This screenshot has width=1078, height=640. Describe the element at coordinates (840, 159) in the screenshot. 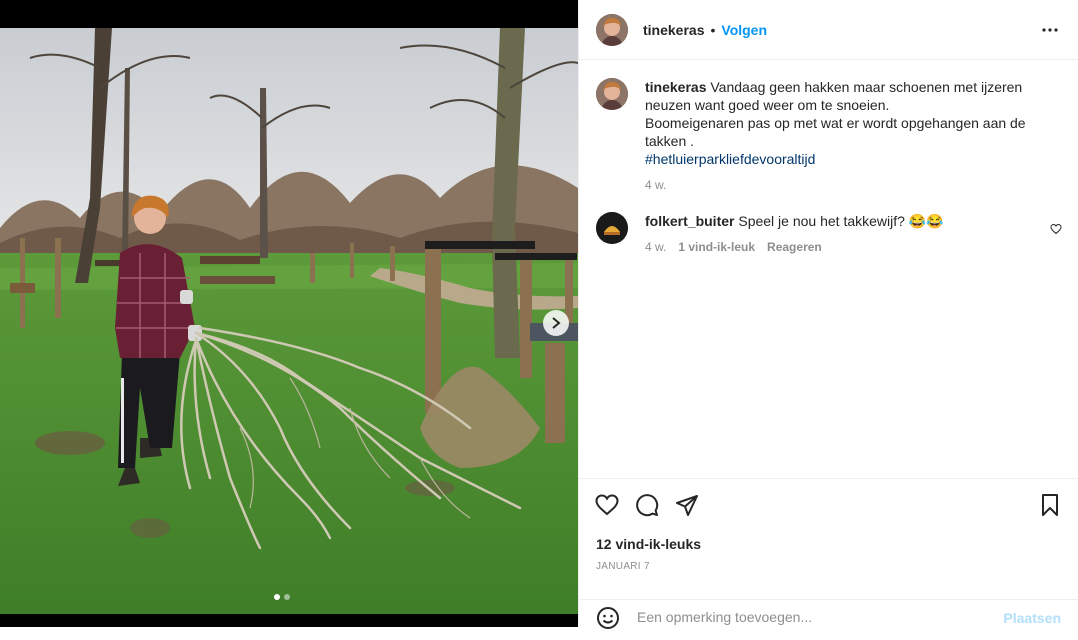

I see `caption-hashtag: #hetluierparkliefdevooraltijd` at that location.